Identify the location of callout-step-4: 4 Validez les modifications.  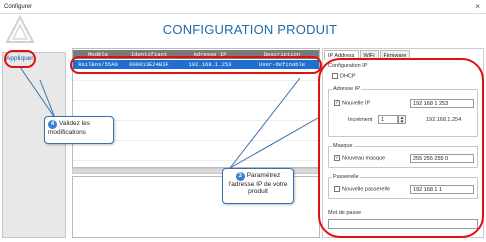
(79, 130).